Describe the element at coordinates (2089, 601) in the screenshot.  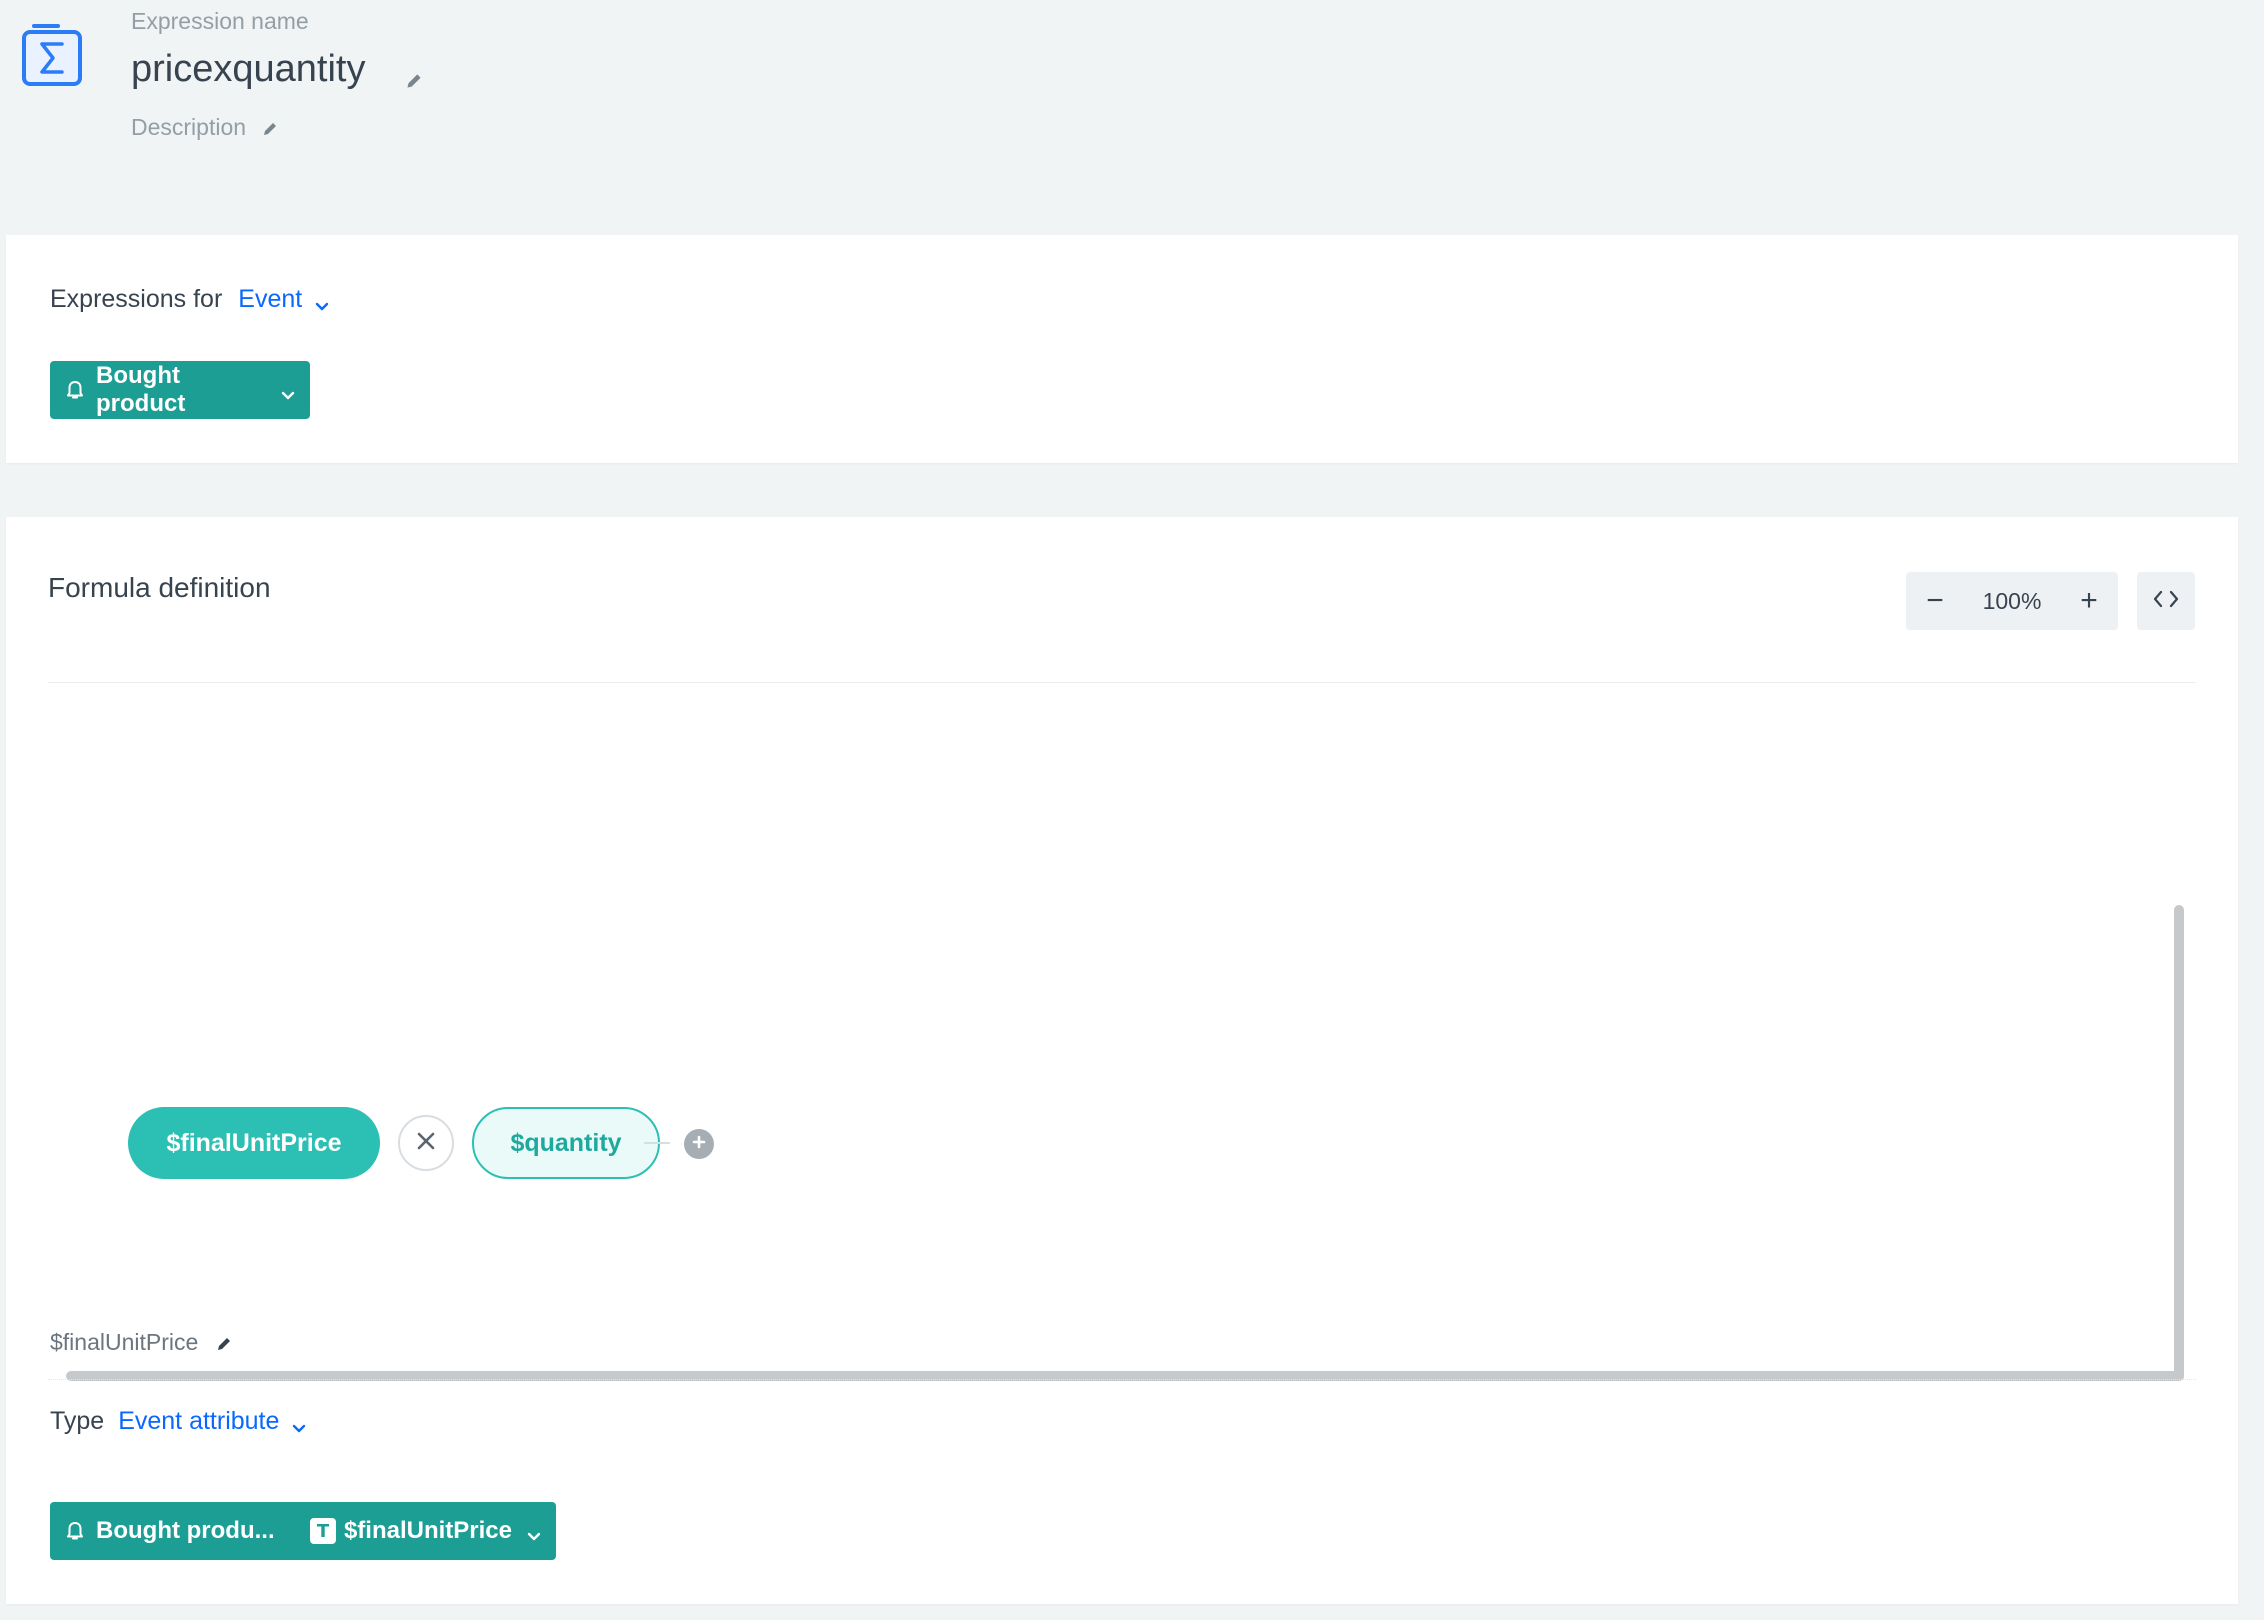
I see `zoom-in-button: +` at that location.